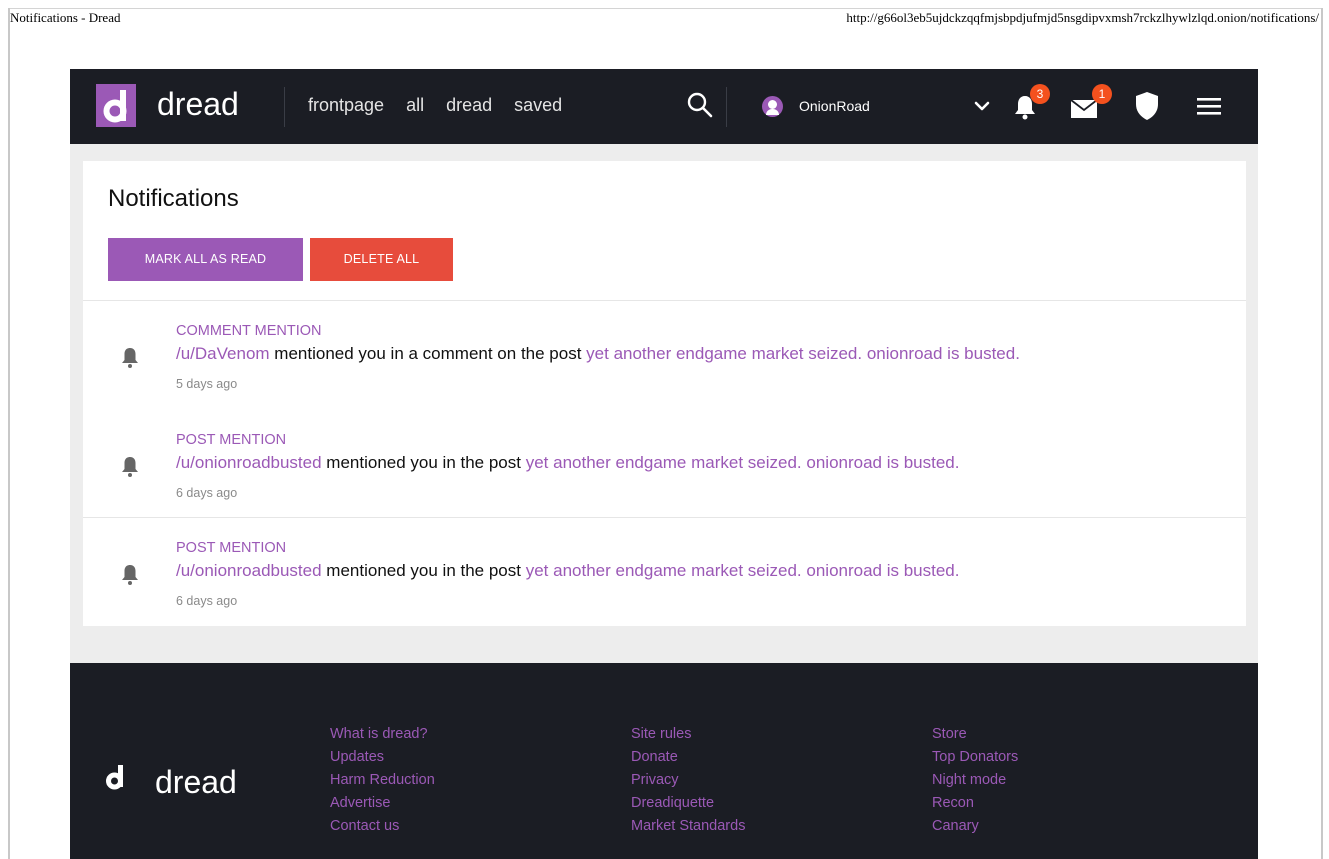 This screenshot has height=859, width=1329. I want to click on footer-link-recon: Recon, so click(975, 803).